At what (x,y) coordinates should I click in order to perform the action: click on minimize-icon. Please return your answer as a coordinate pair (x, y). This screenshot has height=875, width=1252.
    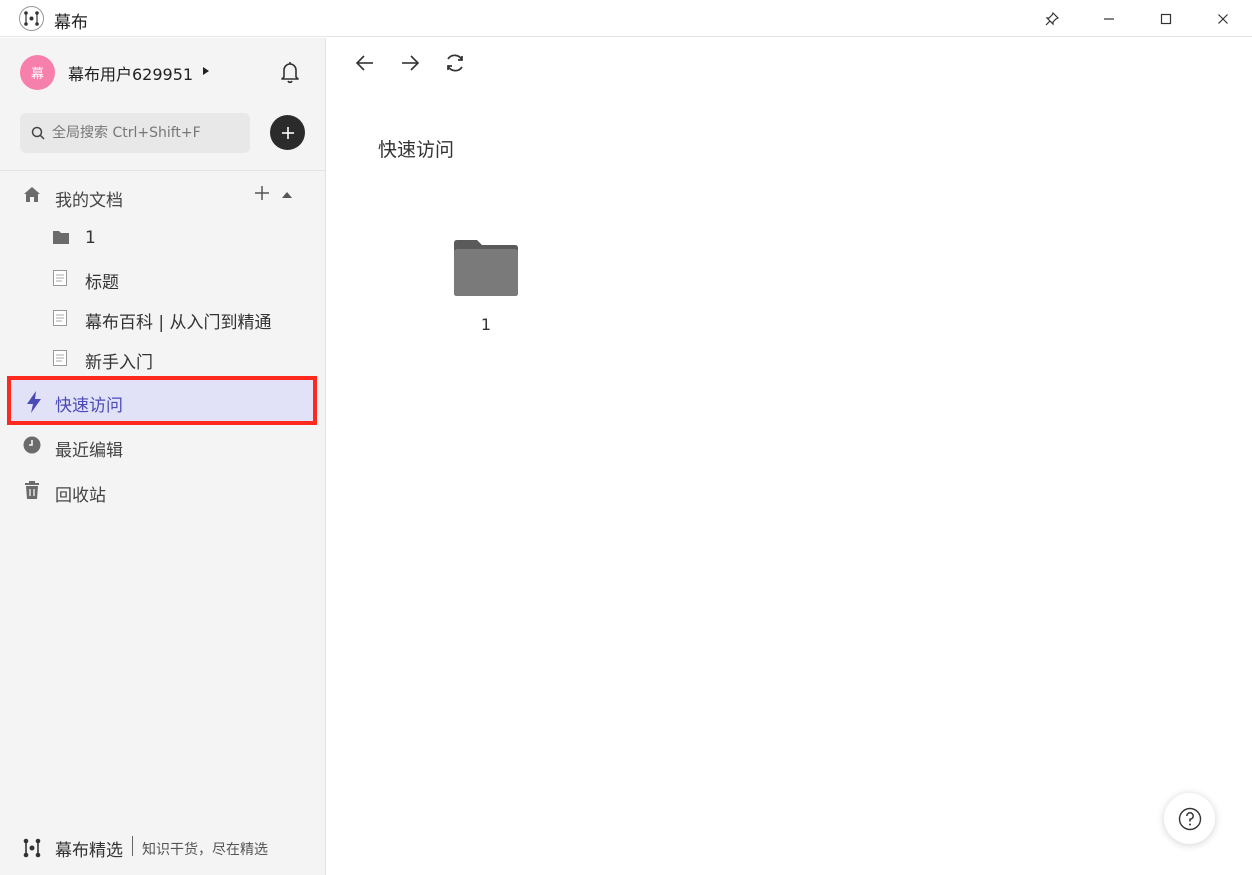
    Looking at the image, I should click on (1108, 18).